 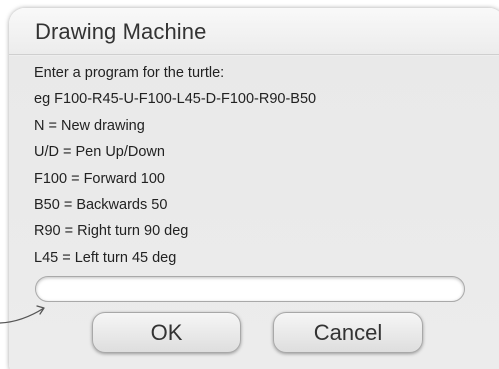 I want to click on instruction-line: eg F100-R45-U-F100-L45-D-F100-R90-B50, so click(x=175, y=99).